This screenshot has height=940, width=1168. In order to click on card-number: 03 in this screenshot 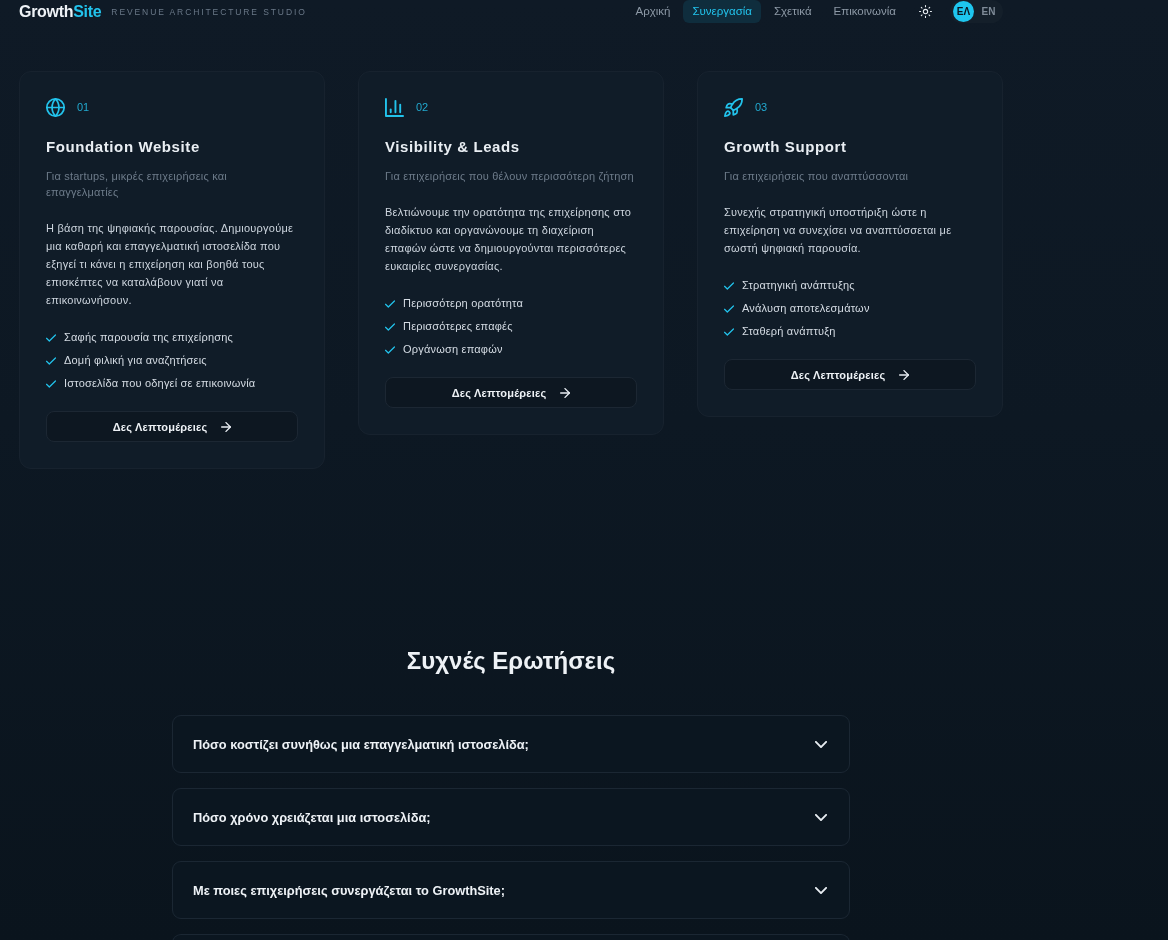, I will do `click(761, 107)`.